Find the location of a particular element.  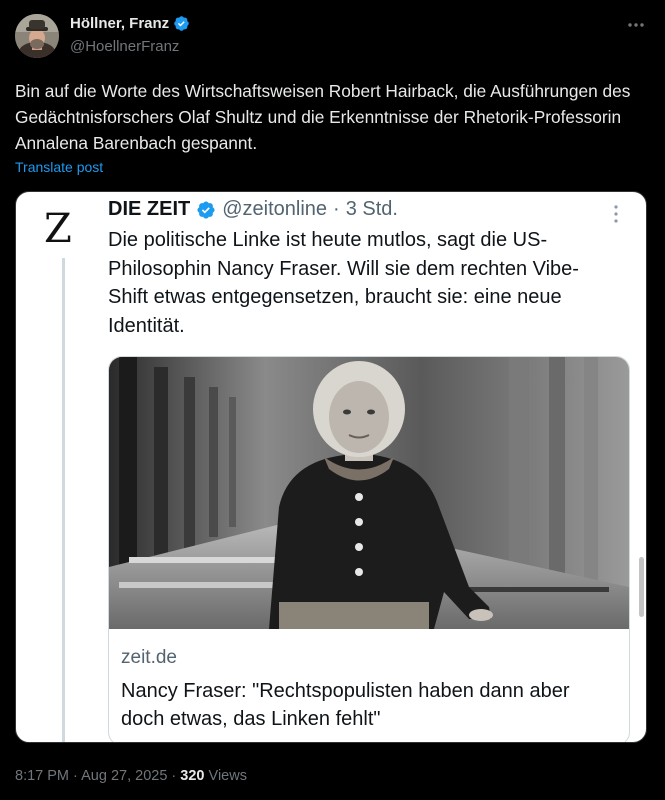

quote-header: DIE ZEIT @zeitonline · 3 Std. is located at coordinates (253, 209).